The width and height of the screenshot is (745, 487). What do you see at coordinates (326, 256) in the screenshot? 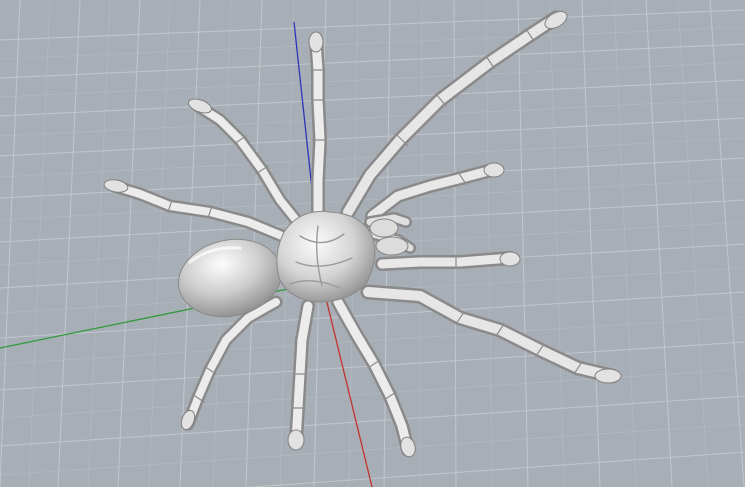
I see `spider-cephalothorax` at bounding box center [326, 256].